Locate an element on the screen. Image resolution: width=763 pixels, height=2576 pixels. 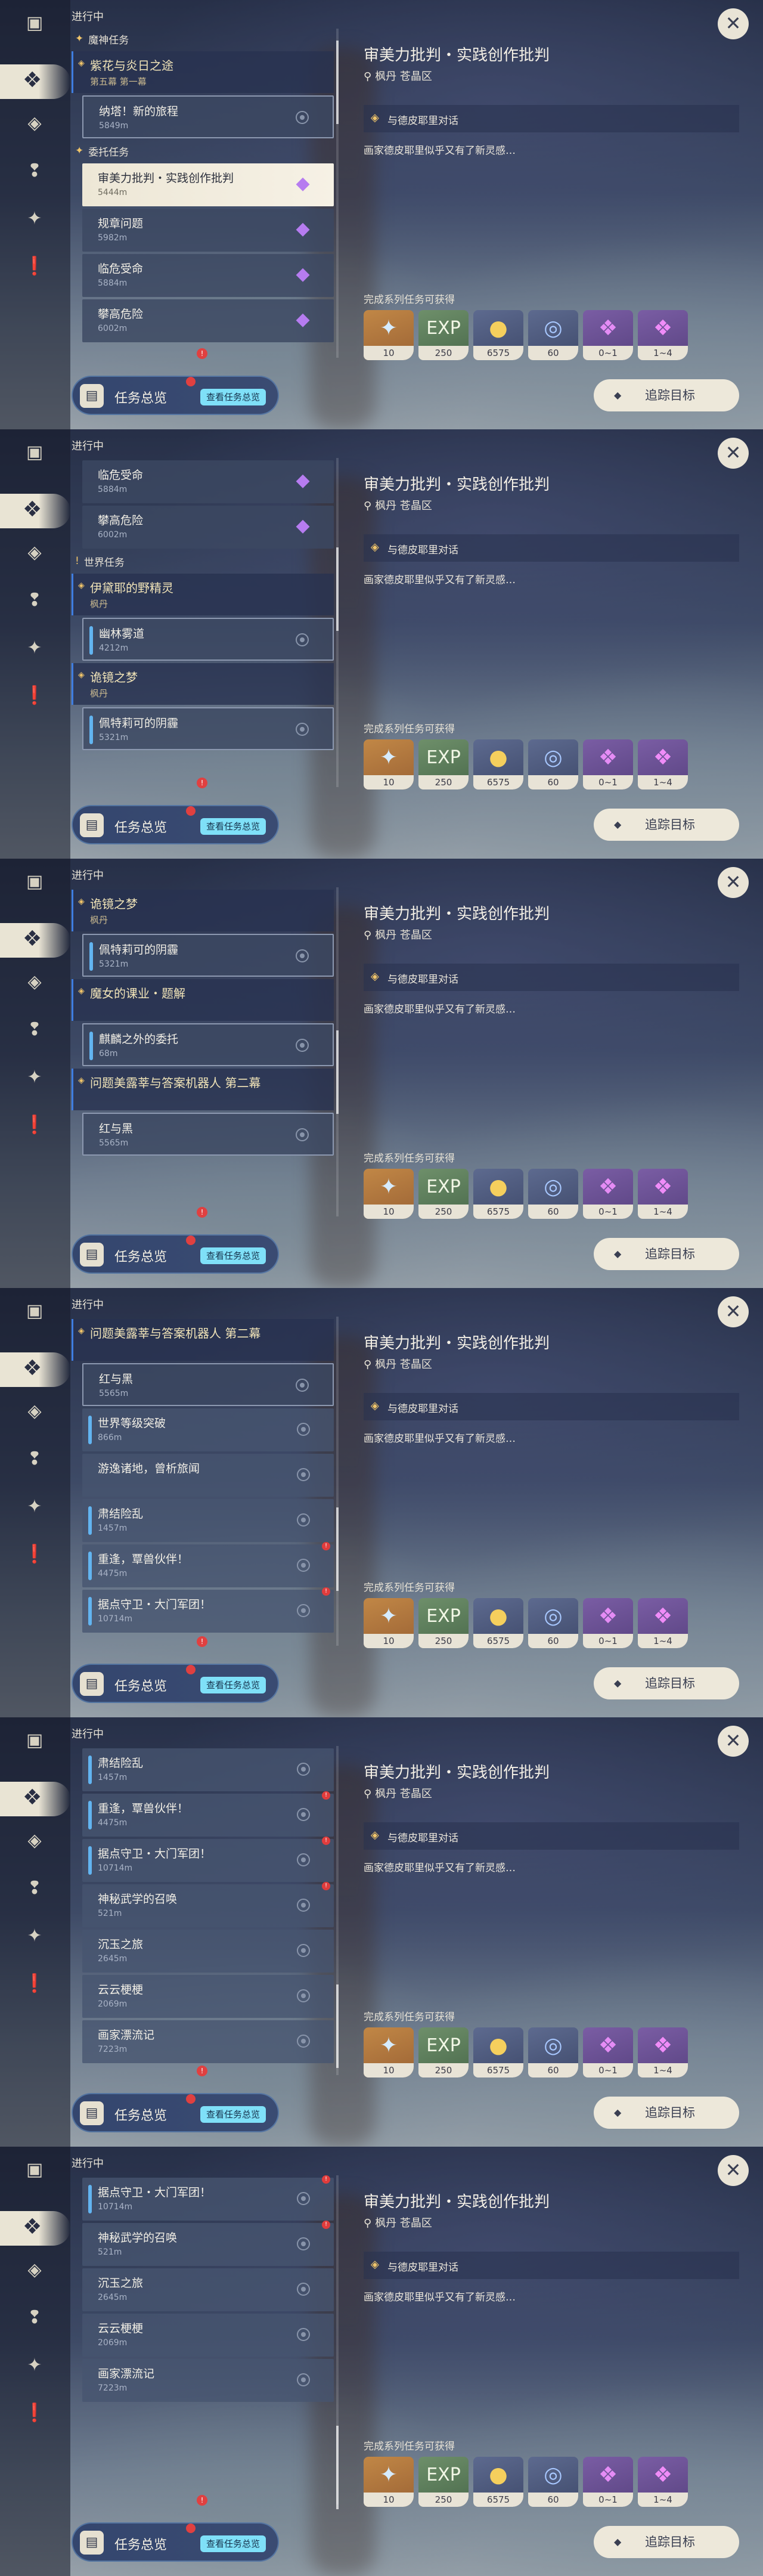
quest-group-header: ◈ 魔女的课业・题解 is located at coordinates (203, 1000).